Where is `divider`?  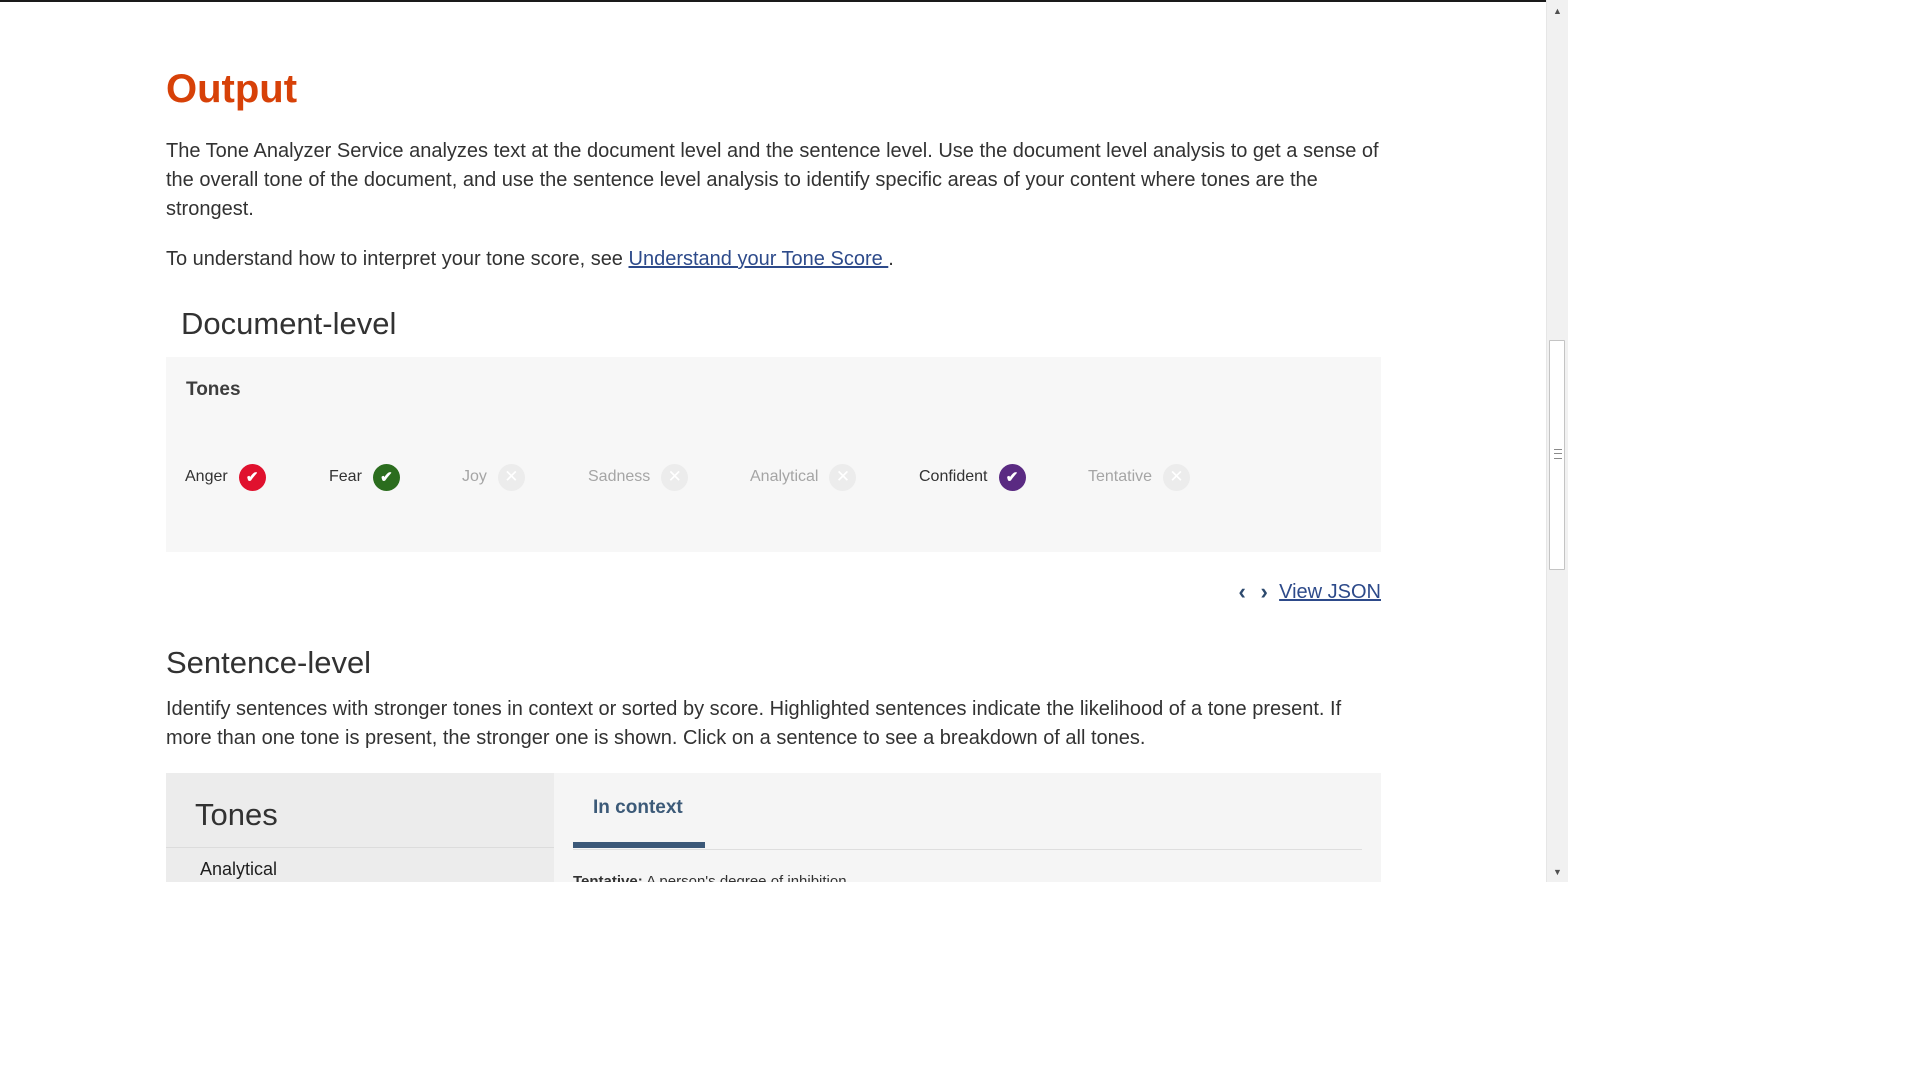
divider is located at coordinates (360, 847).